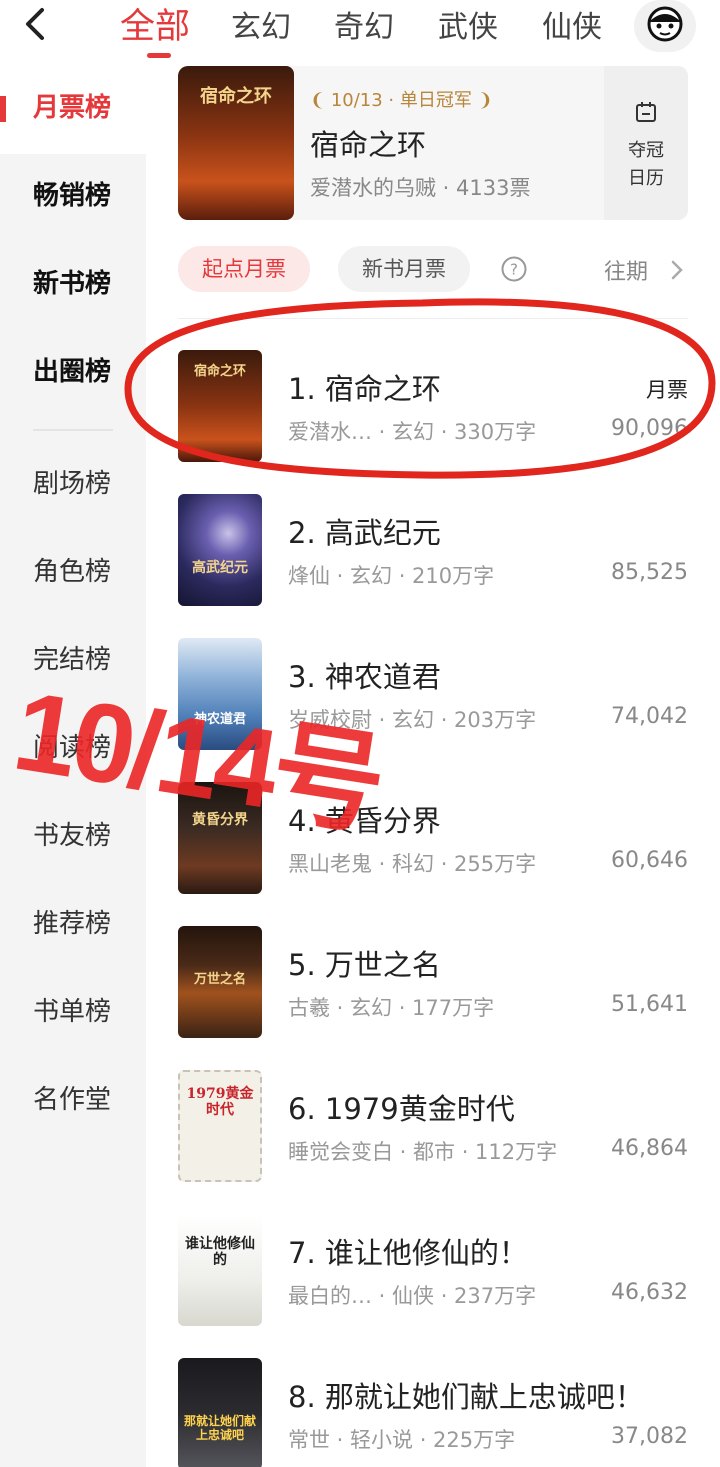 The width and height of the screenshot is (720, 1467). I want to click on calendar-label-line2: 日历, so click(646, 178).